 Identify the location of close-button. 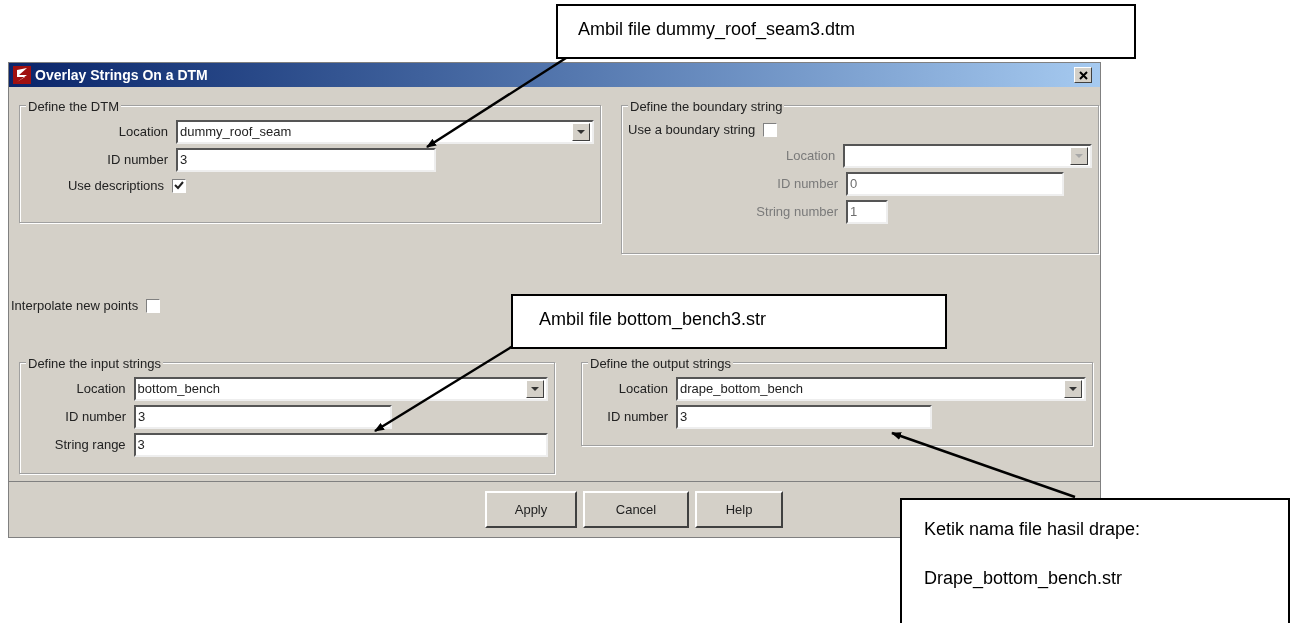
(1083, 75).